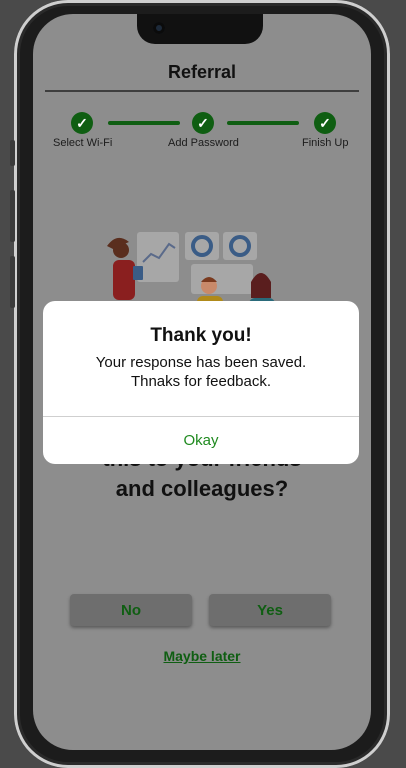  Describe the element at coordinates (201, 362) in the screenshot. I see `dialog-message-line-1: Your response has been saved.` at that location.